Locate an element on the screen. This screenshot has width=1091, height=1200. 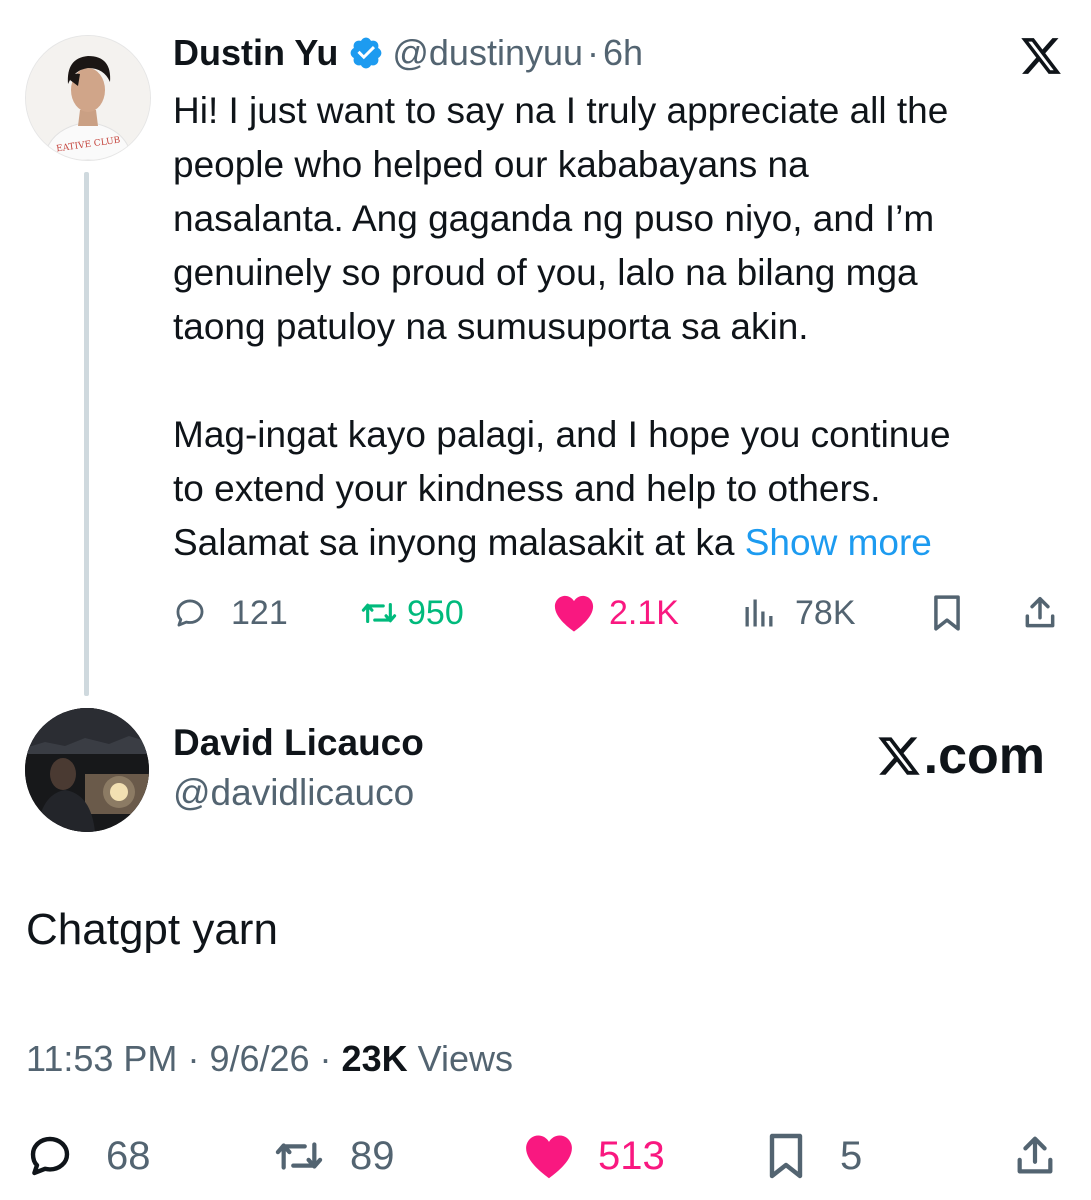
quoted-tweet-header: Dustin Yu @dustinyuu · 6h is located at coordinates (408, 53).